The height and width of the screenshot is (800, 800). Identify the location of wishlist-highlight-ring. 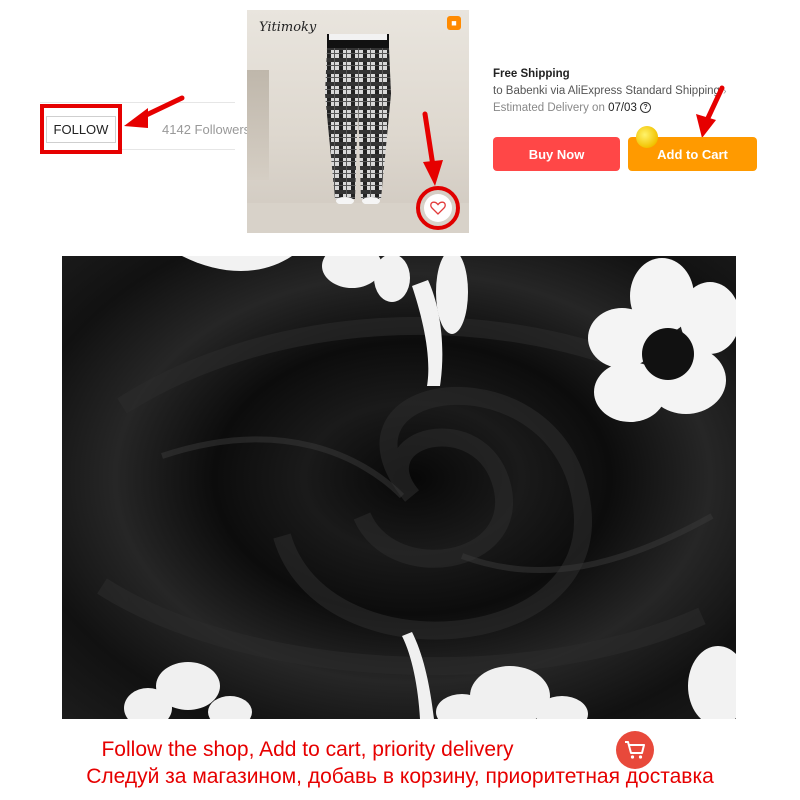
(438, 208).